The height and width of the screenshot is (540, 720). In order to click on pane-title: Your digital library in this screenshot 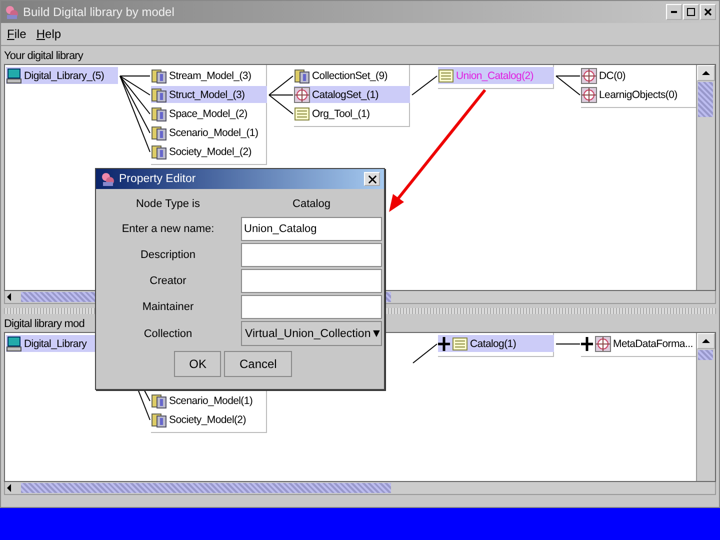, I will do `click(44, 56)`.